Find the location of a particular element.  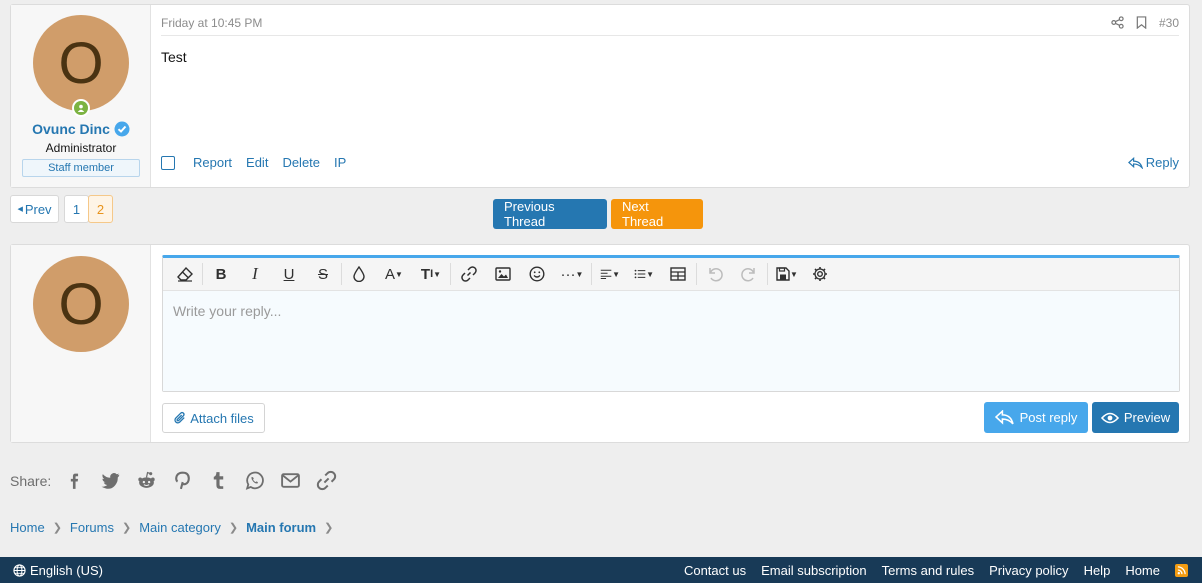

thread-navigation: Previous Thread Next Thread is located at coordinates (598, 214).